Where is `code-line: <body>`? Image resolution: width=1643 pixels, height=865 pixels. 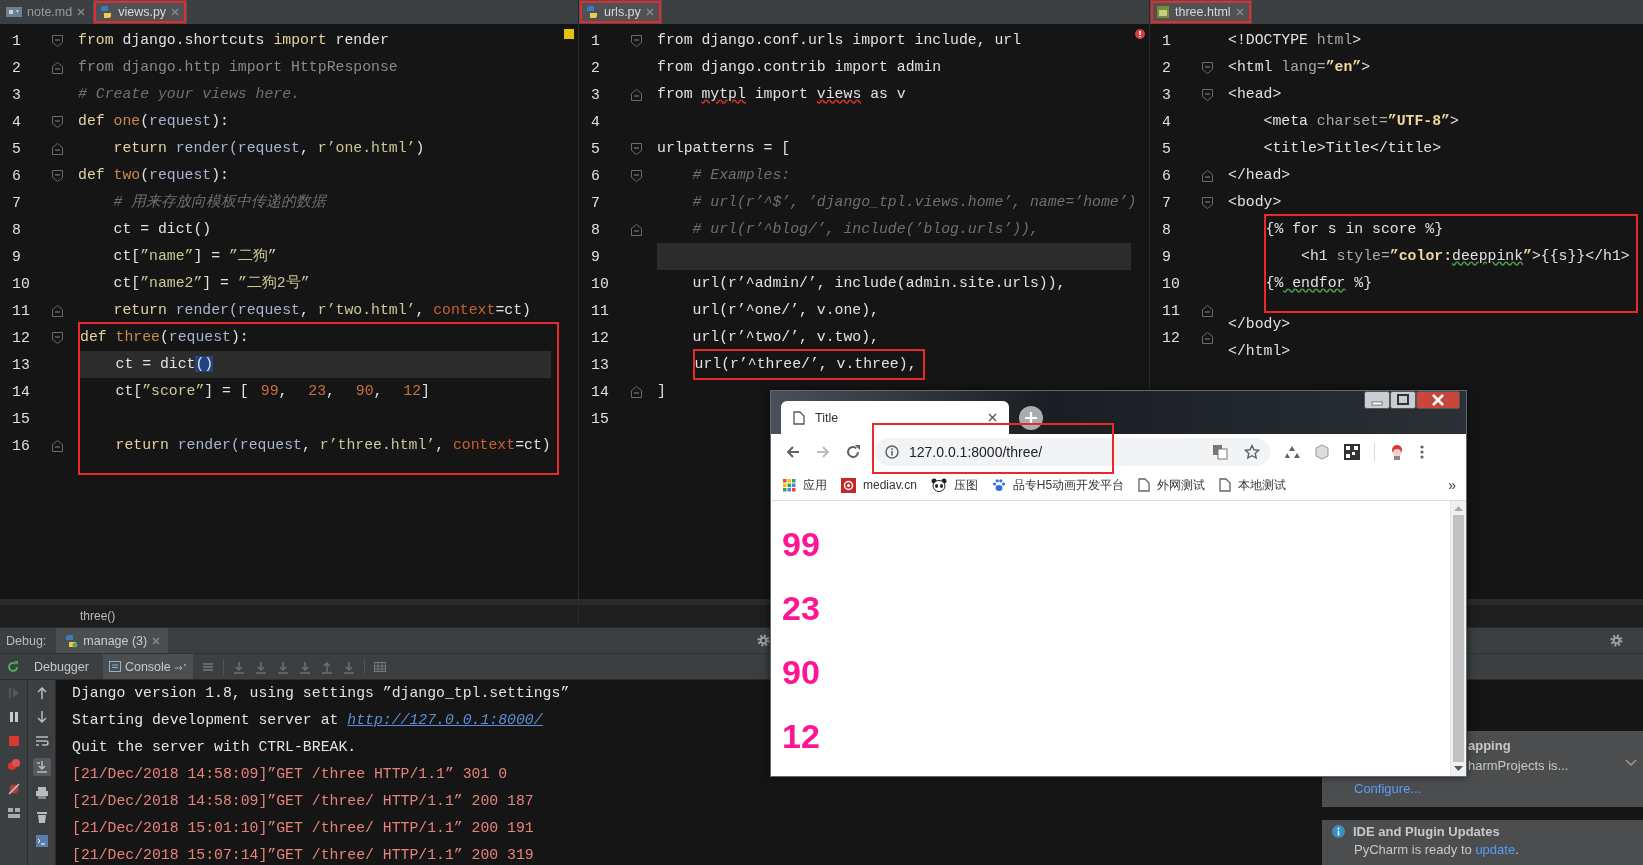
code-line: <body> is located at coordinates (1255, 202).